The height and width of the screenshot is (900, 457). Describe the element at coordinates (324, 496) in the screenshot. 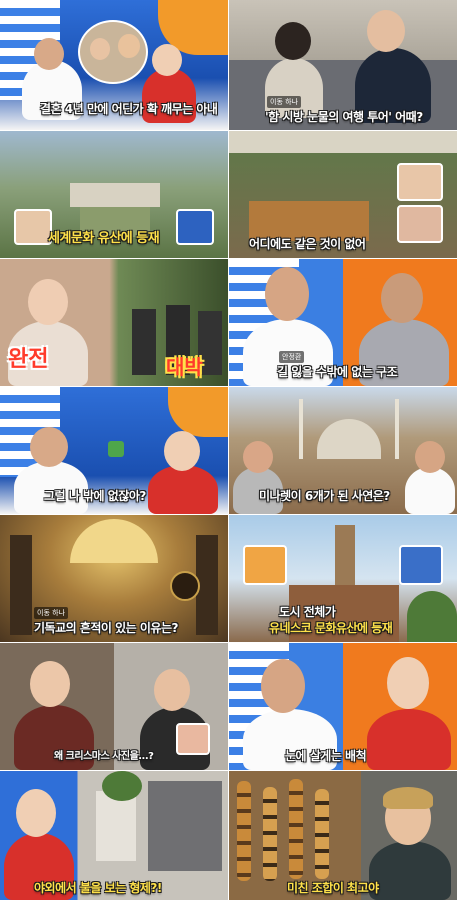

I see `tile8-caption: 미나렛이 6개가 된 사연은?` at that location.